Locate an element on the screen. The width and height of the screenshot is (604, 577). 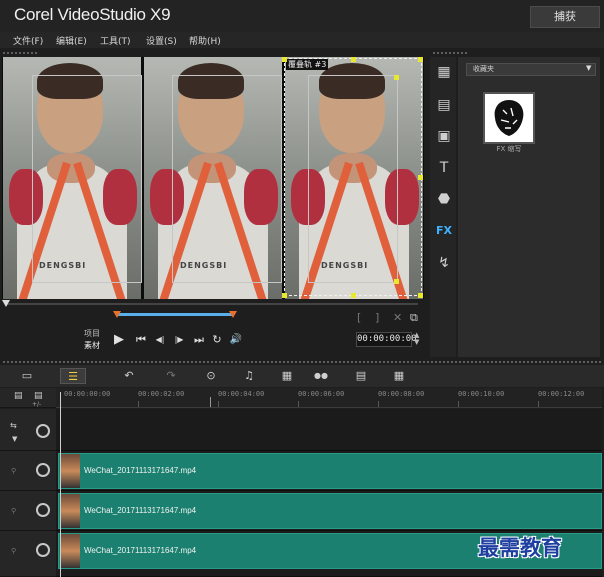
title-icon: T is located at coordinates (444, 168).